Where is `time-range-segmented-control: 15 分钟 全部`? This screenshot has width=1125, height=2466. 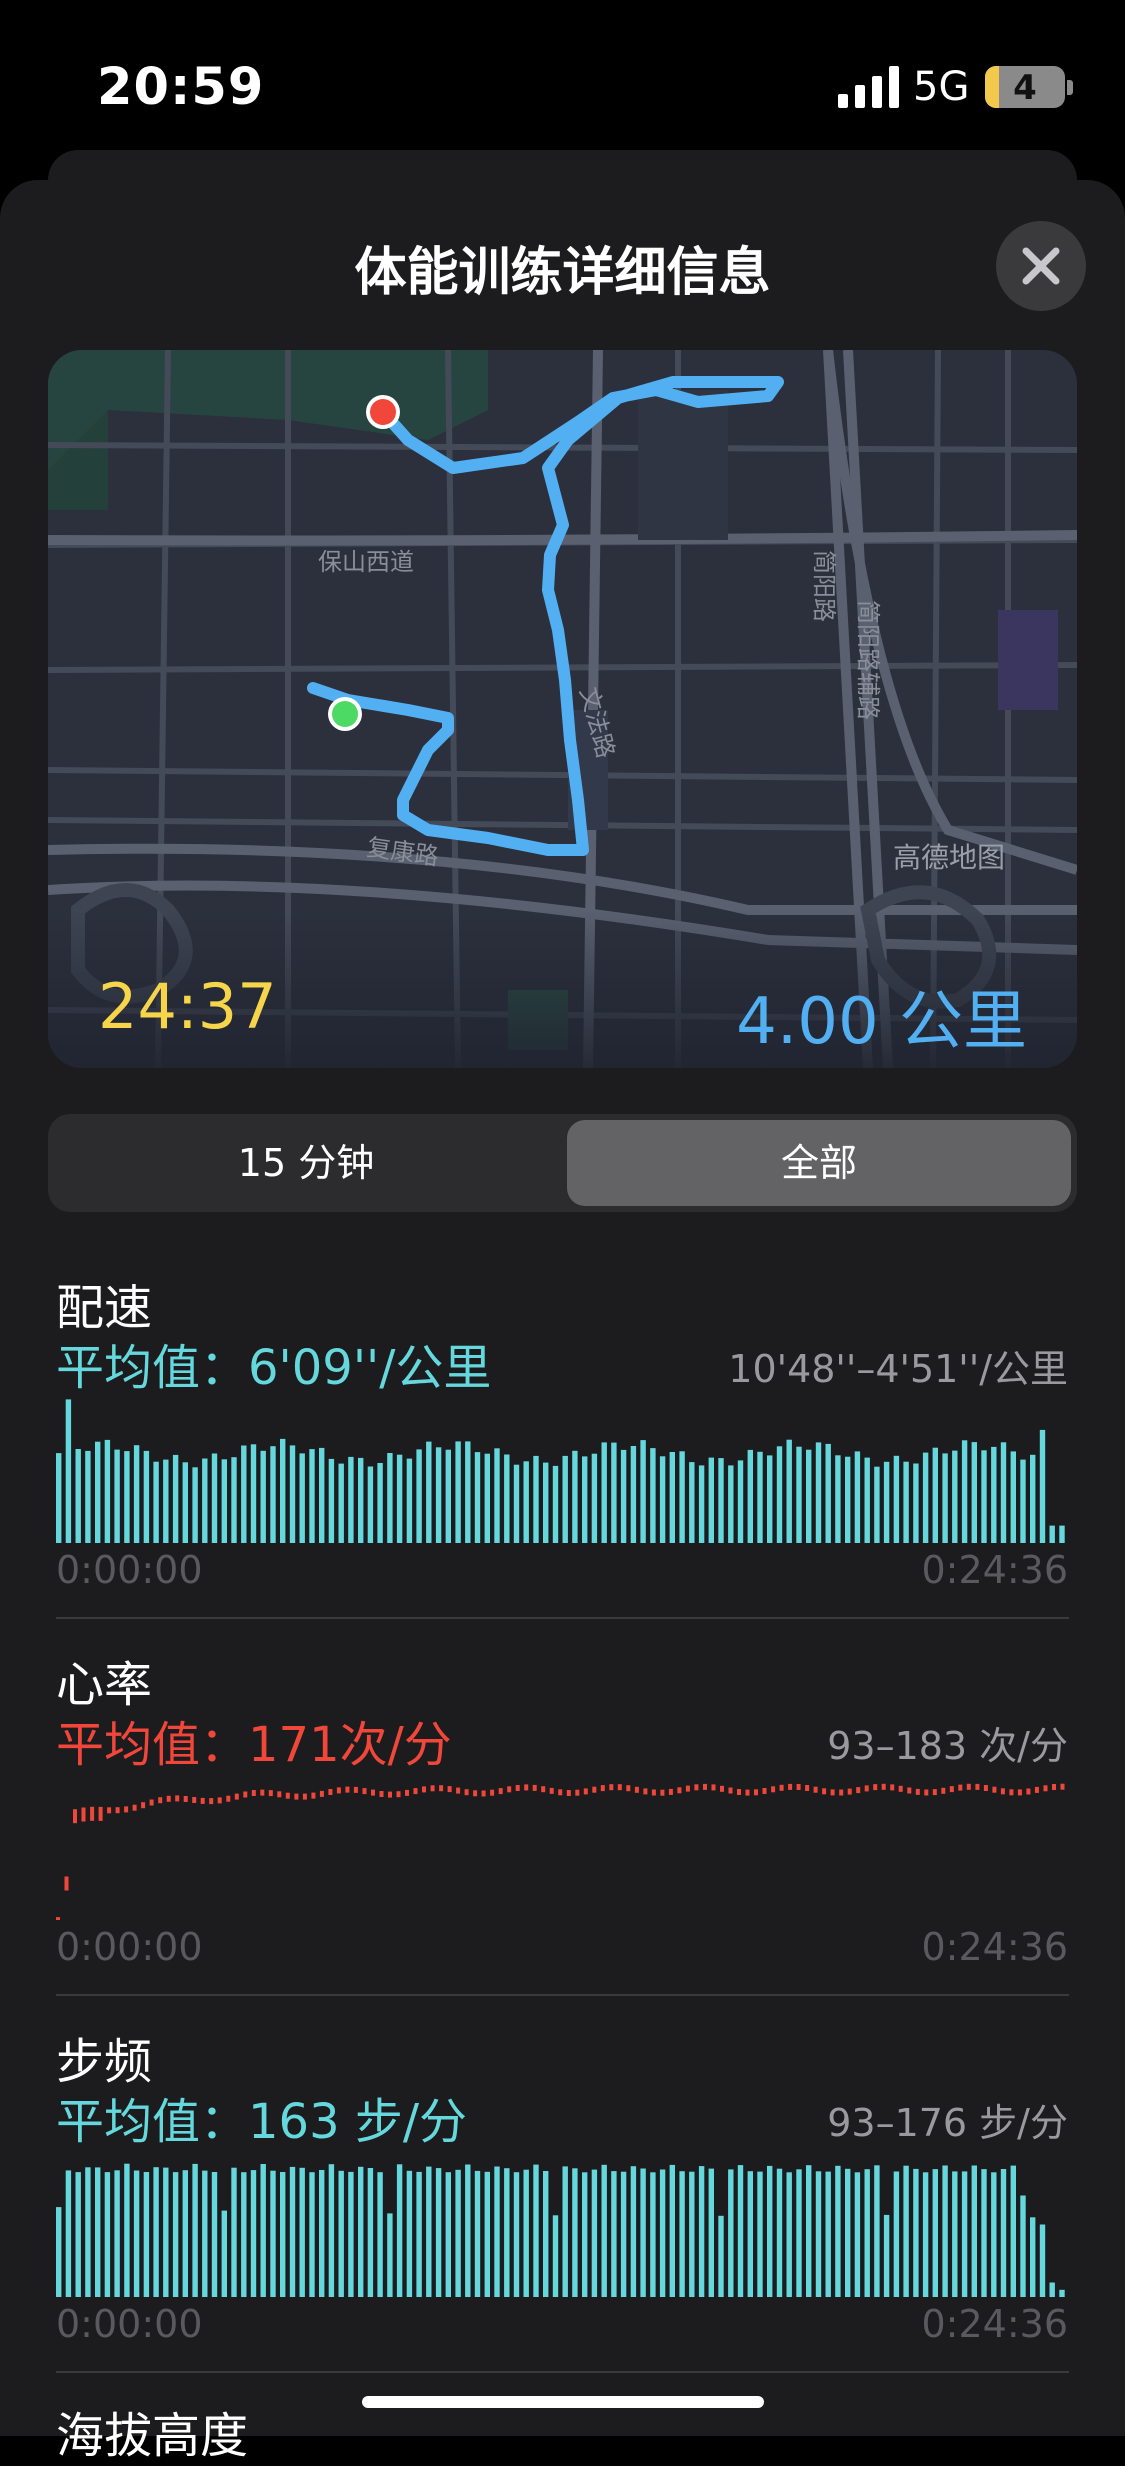 time-range-segmented-control: 15 分钟 全部 is located at coordinates (562, 1163).